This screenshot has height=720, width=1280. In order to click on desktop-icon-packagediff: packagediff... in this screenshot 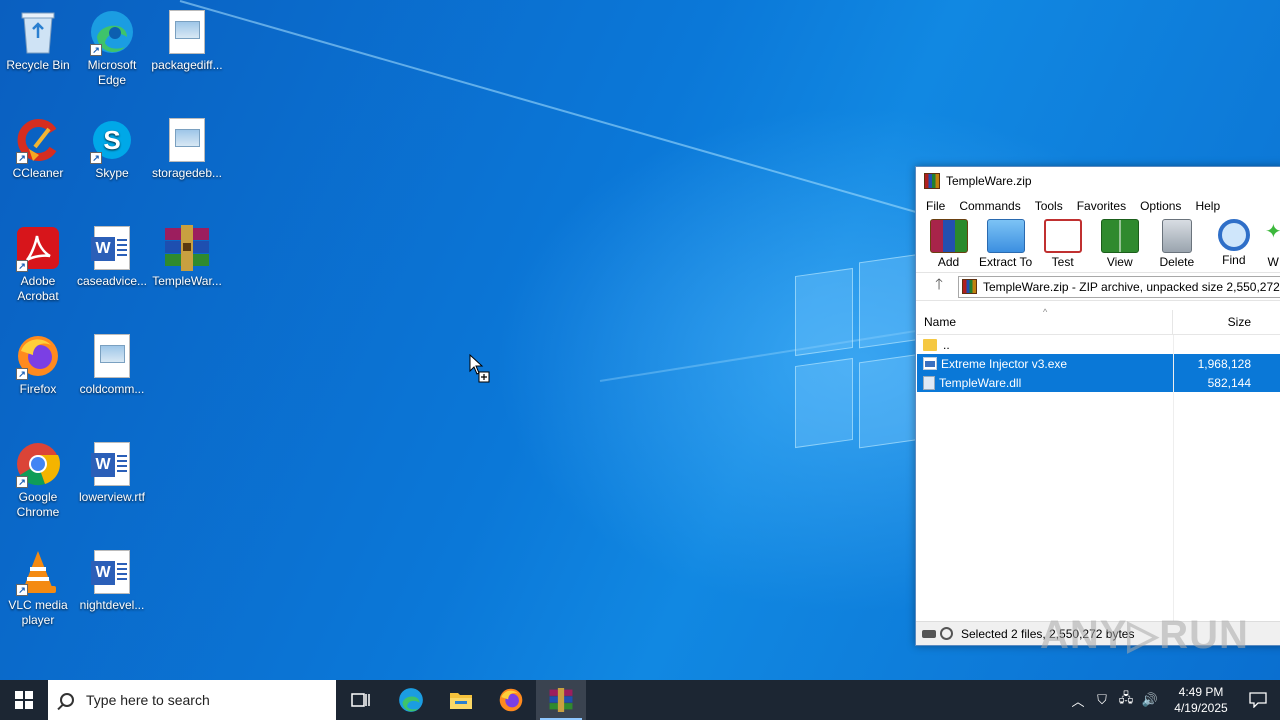, I will do `click(187, 40)`.